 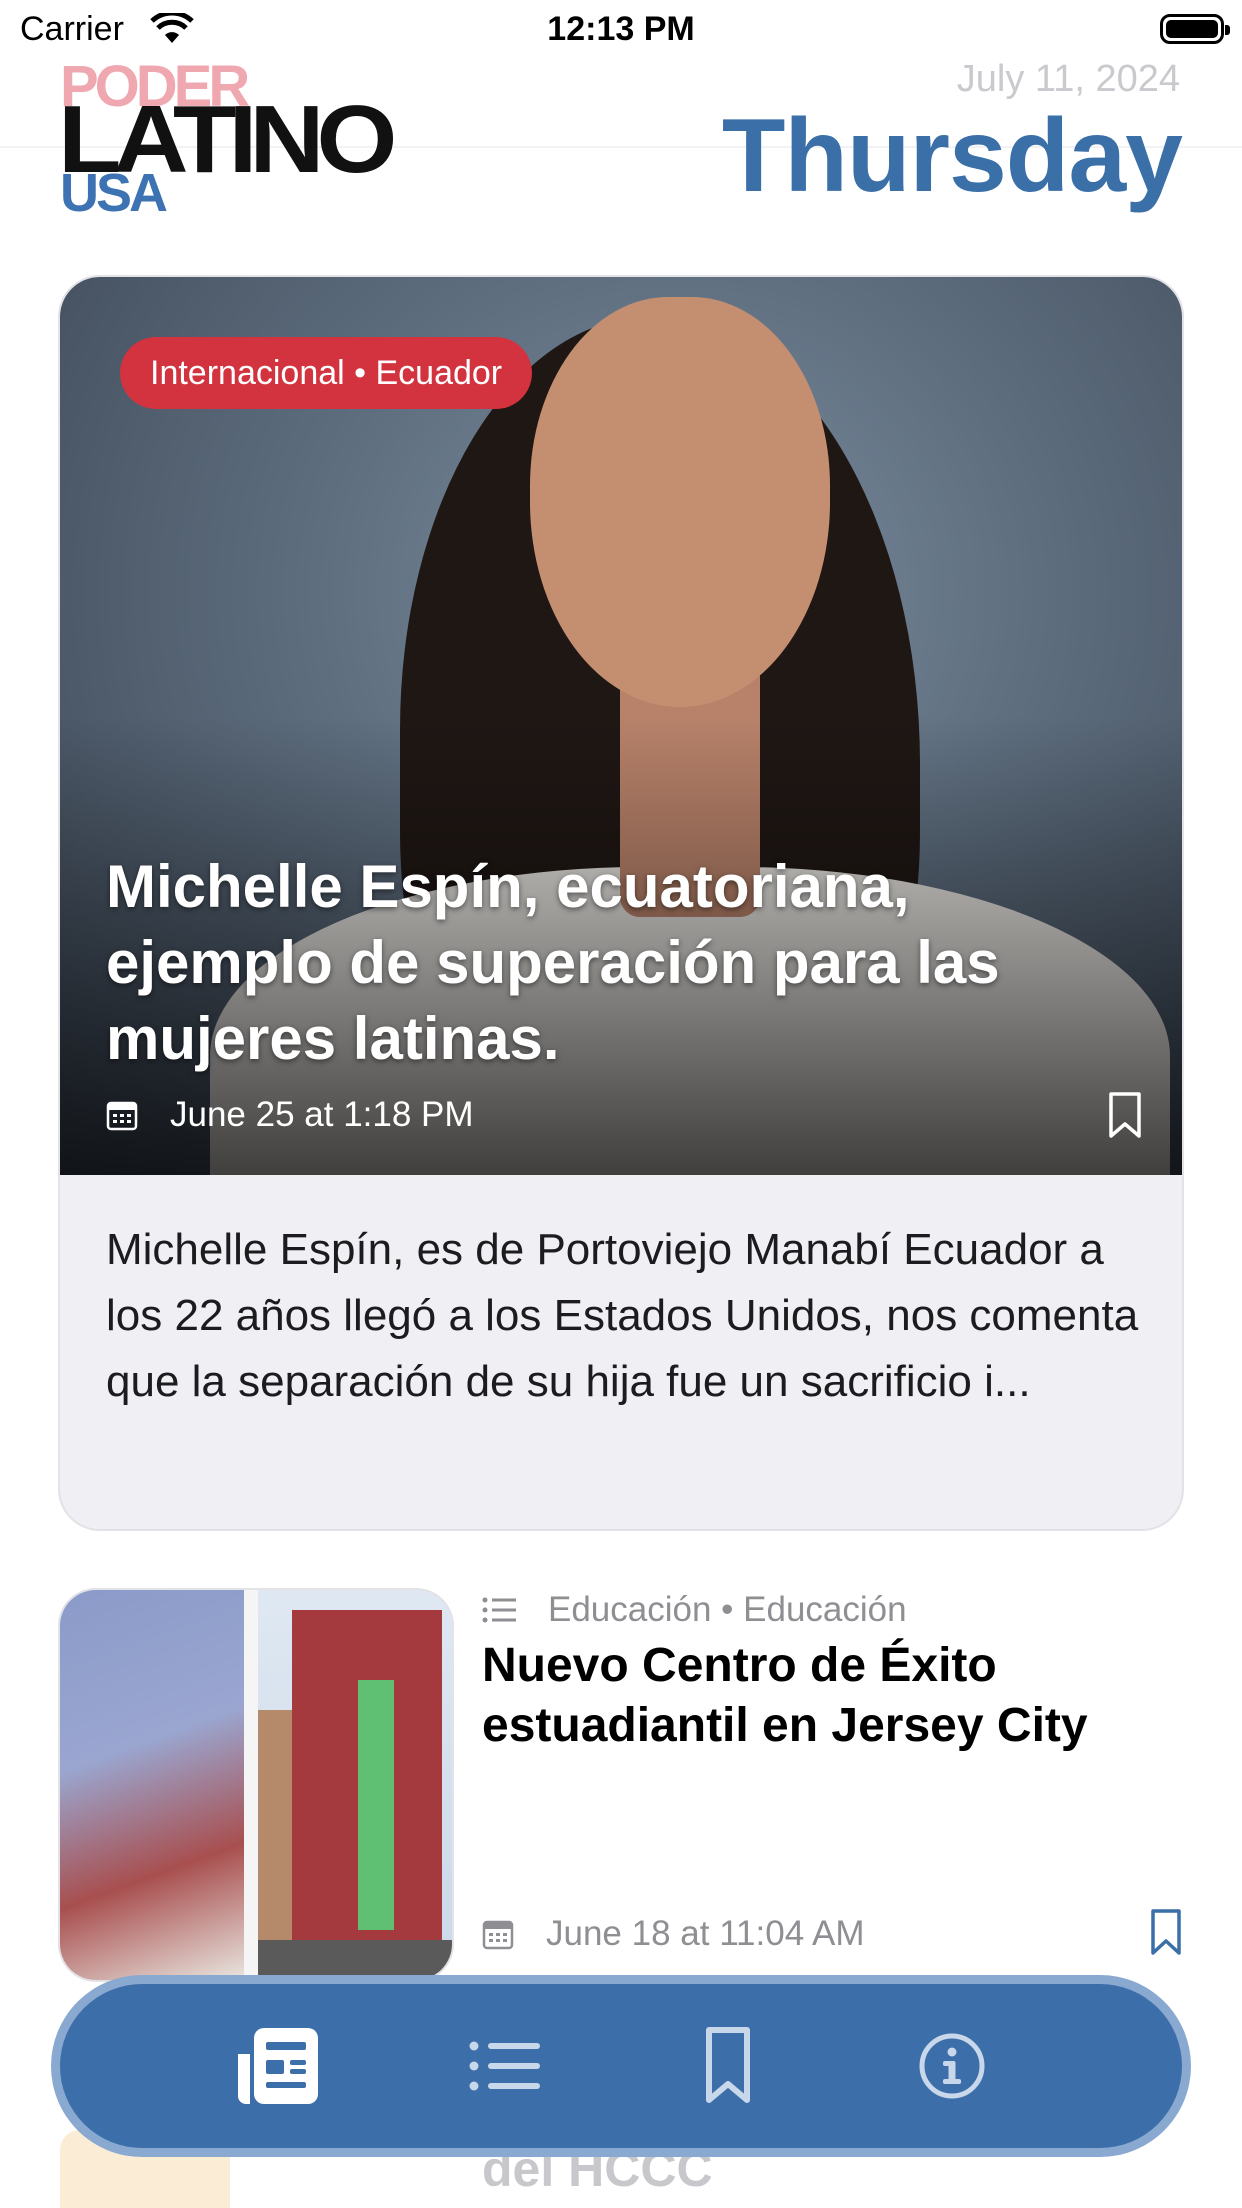 I want to click on info-icon, so click(x=952, y=2066).